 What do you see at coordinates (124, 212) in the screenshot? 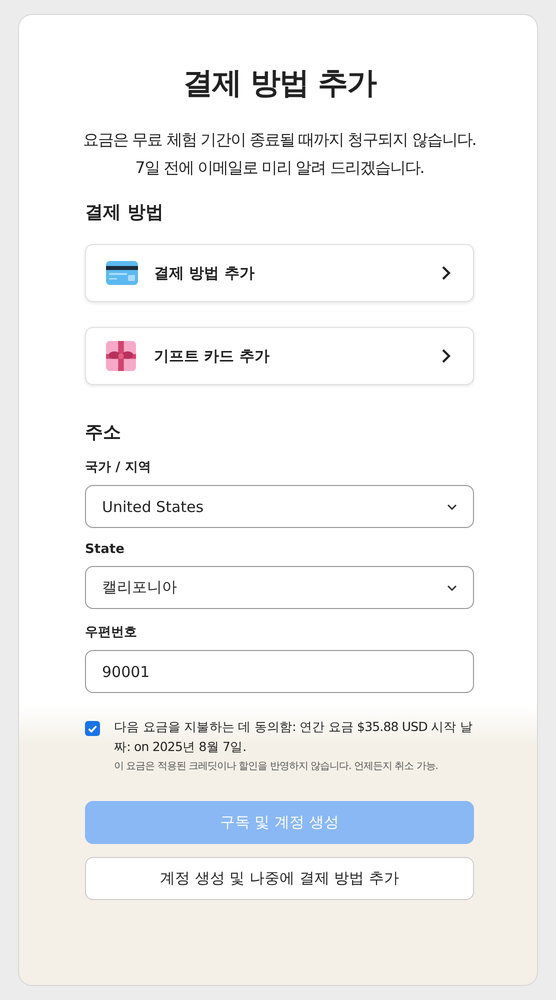
I see `section-heading: 결제 방법` at bounding box center [124, 212].